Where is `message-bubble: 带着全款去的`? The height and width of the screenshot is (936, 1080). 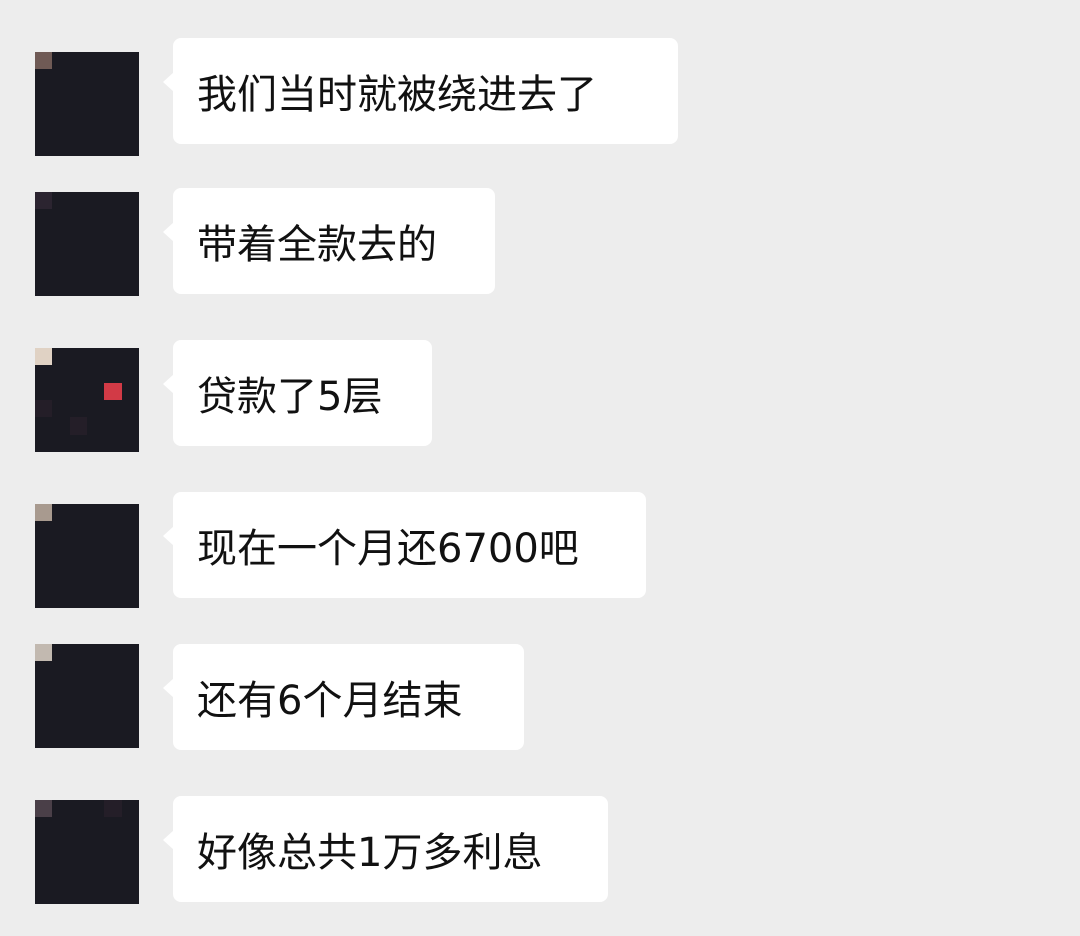
message-bubble: 带着全款去的 is located at coordinates (329, 241).